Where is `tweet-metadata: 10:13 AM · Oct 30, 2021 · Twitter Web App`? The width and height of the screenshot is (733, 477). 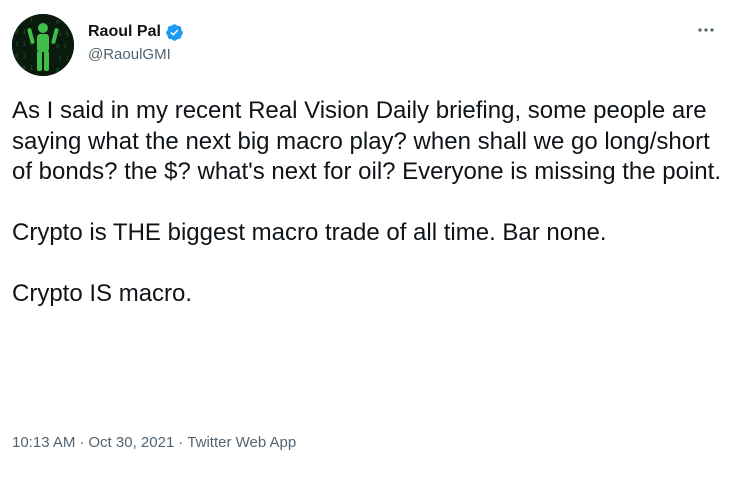
tweet-metadata: 10:13 AM · Oct 30, 2021 · Twitter Web App is located at coordinates (154, 442).